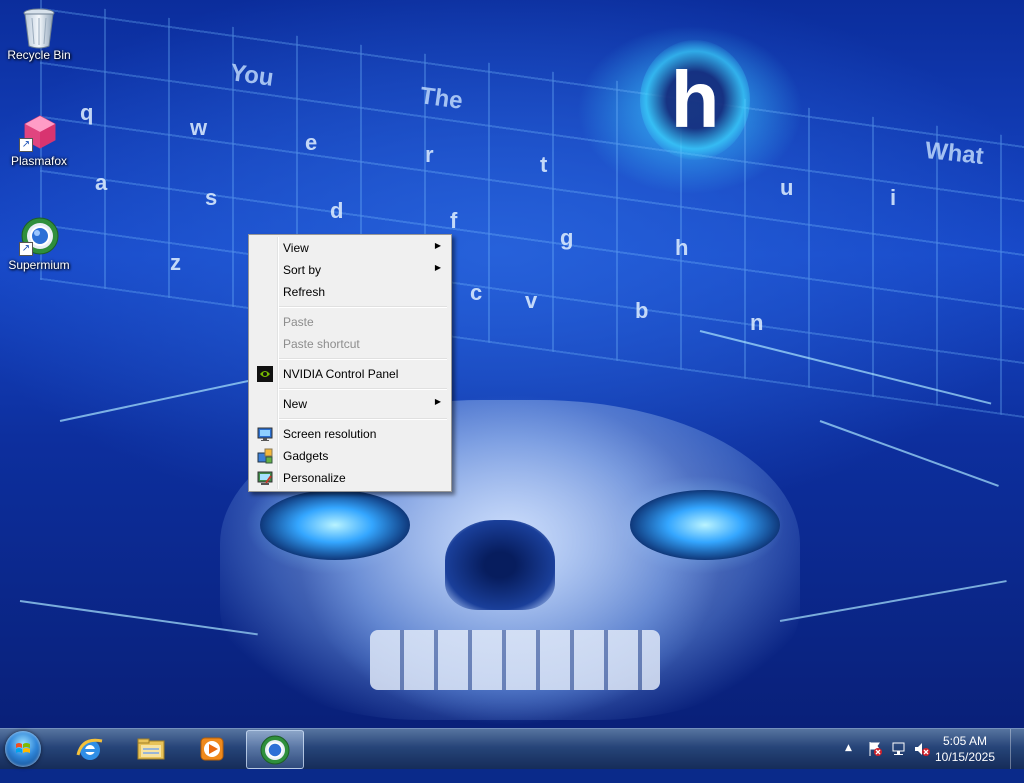 This screenshot has height=783, width=1024. What do you see at coordinates (337, 210) in the screenshot?
I see `wallpaper-key: d` at bounding box center [337, 210].